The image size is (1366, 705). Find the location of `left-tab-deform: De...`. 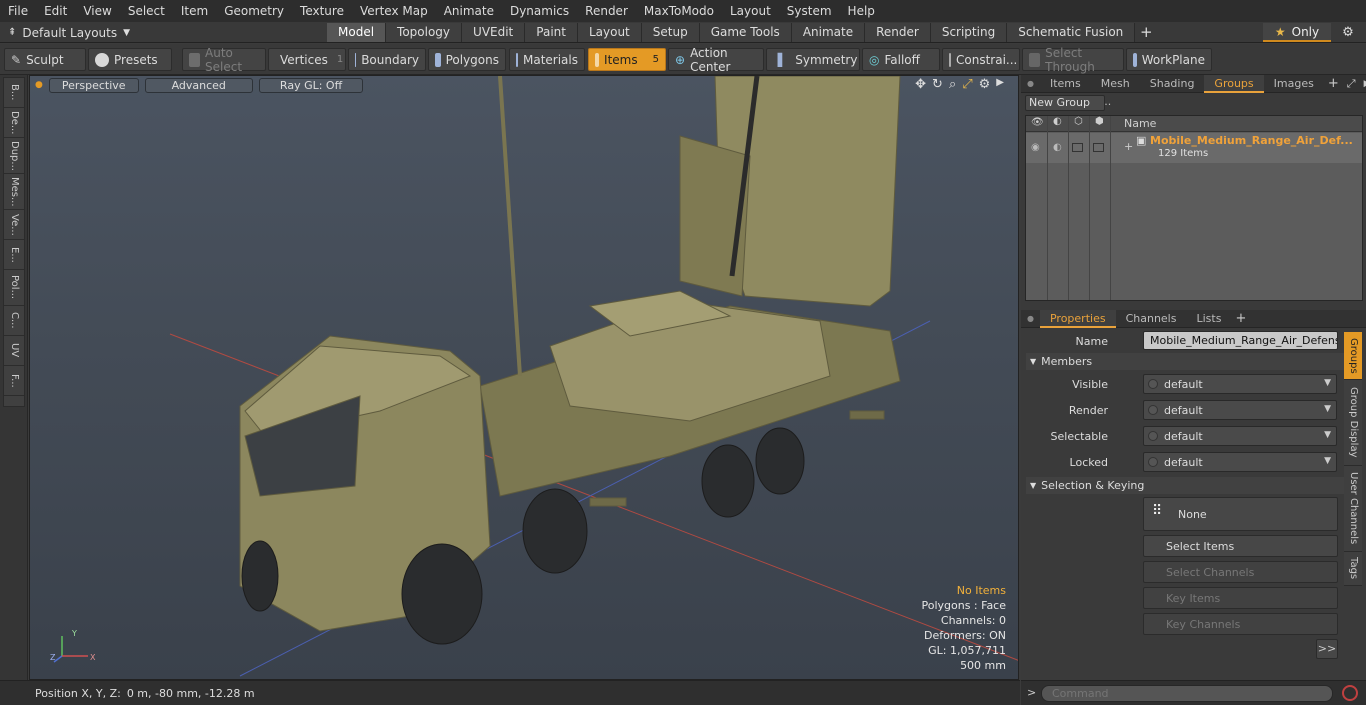

left-tab-deform: De... is located at coordinates (14, 123).